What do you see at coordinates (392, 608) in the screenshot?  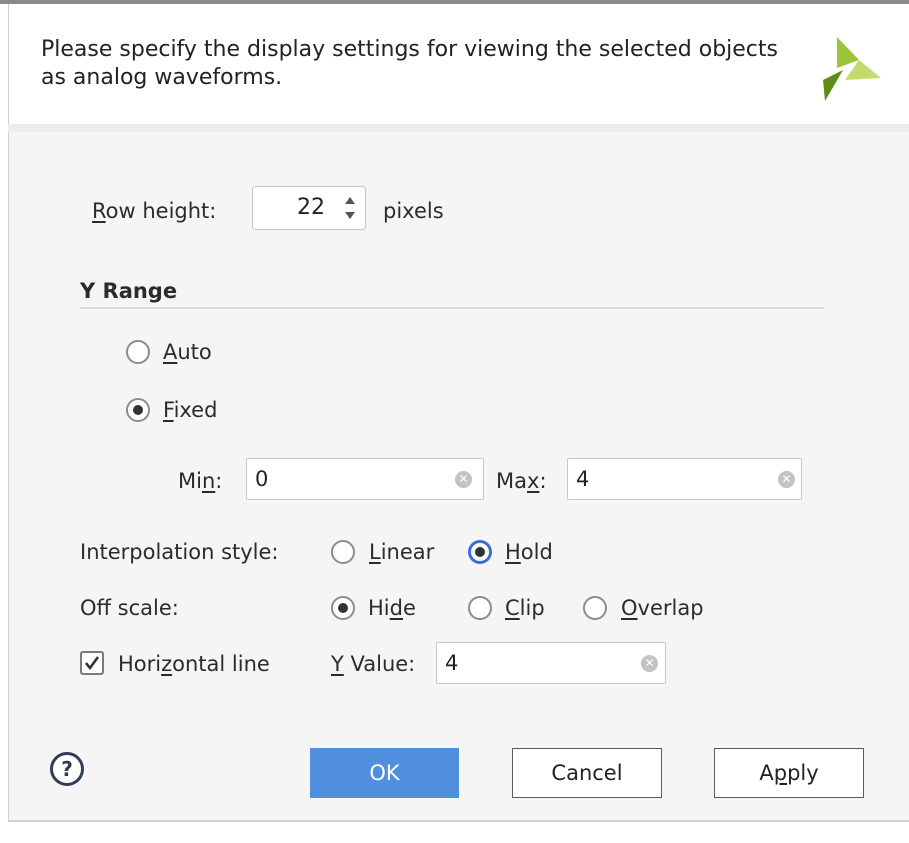 I see `hide-radio-label: Hide` at bounding box center [392, 608].